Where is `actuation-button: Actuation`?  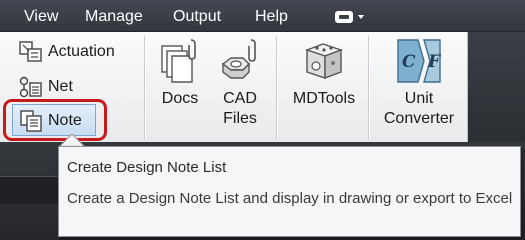 actuation-button: Actuation is located at coordinates (66, 52).